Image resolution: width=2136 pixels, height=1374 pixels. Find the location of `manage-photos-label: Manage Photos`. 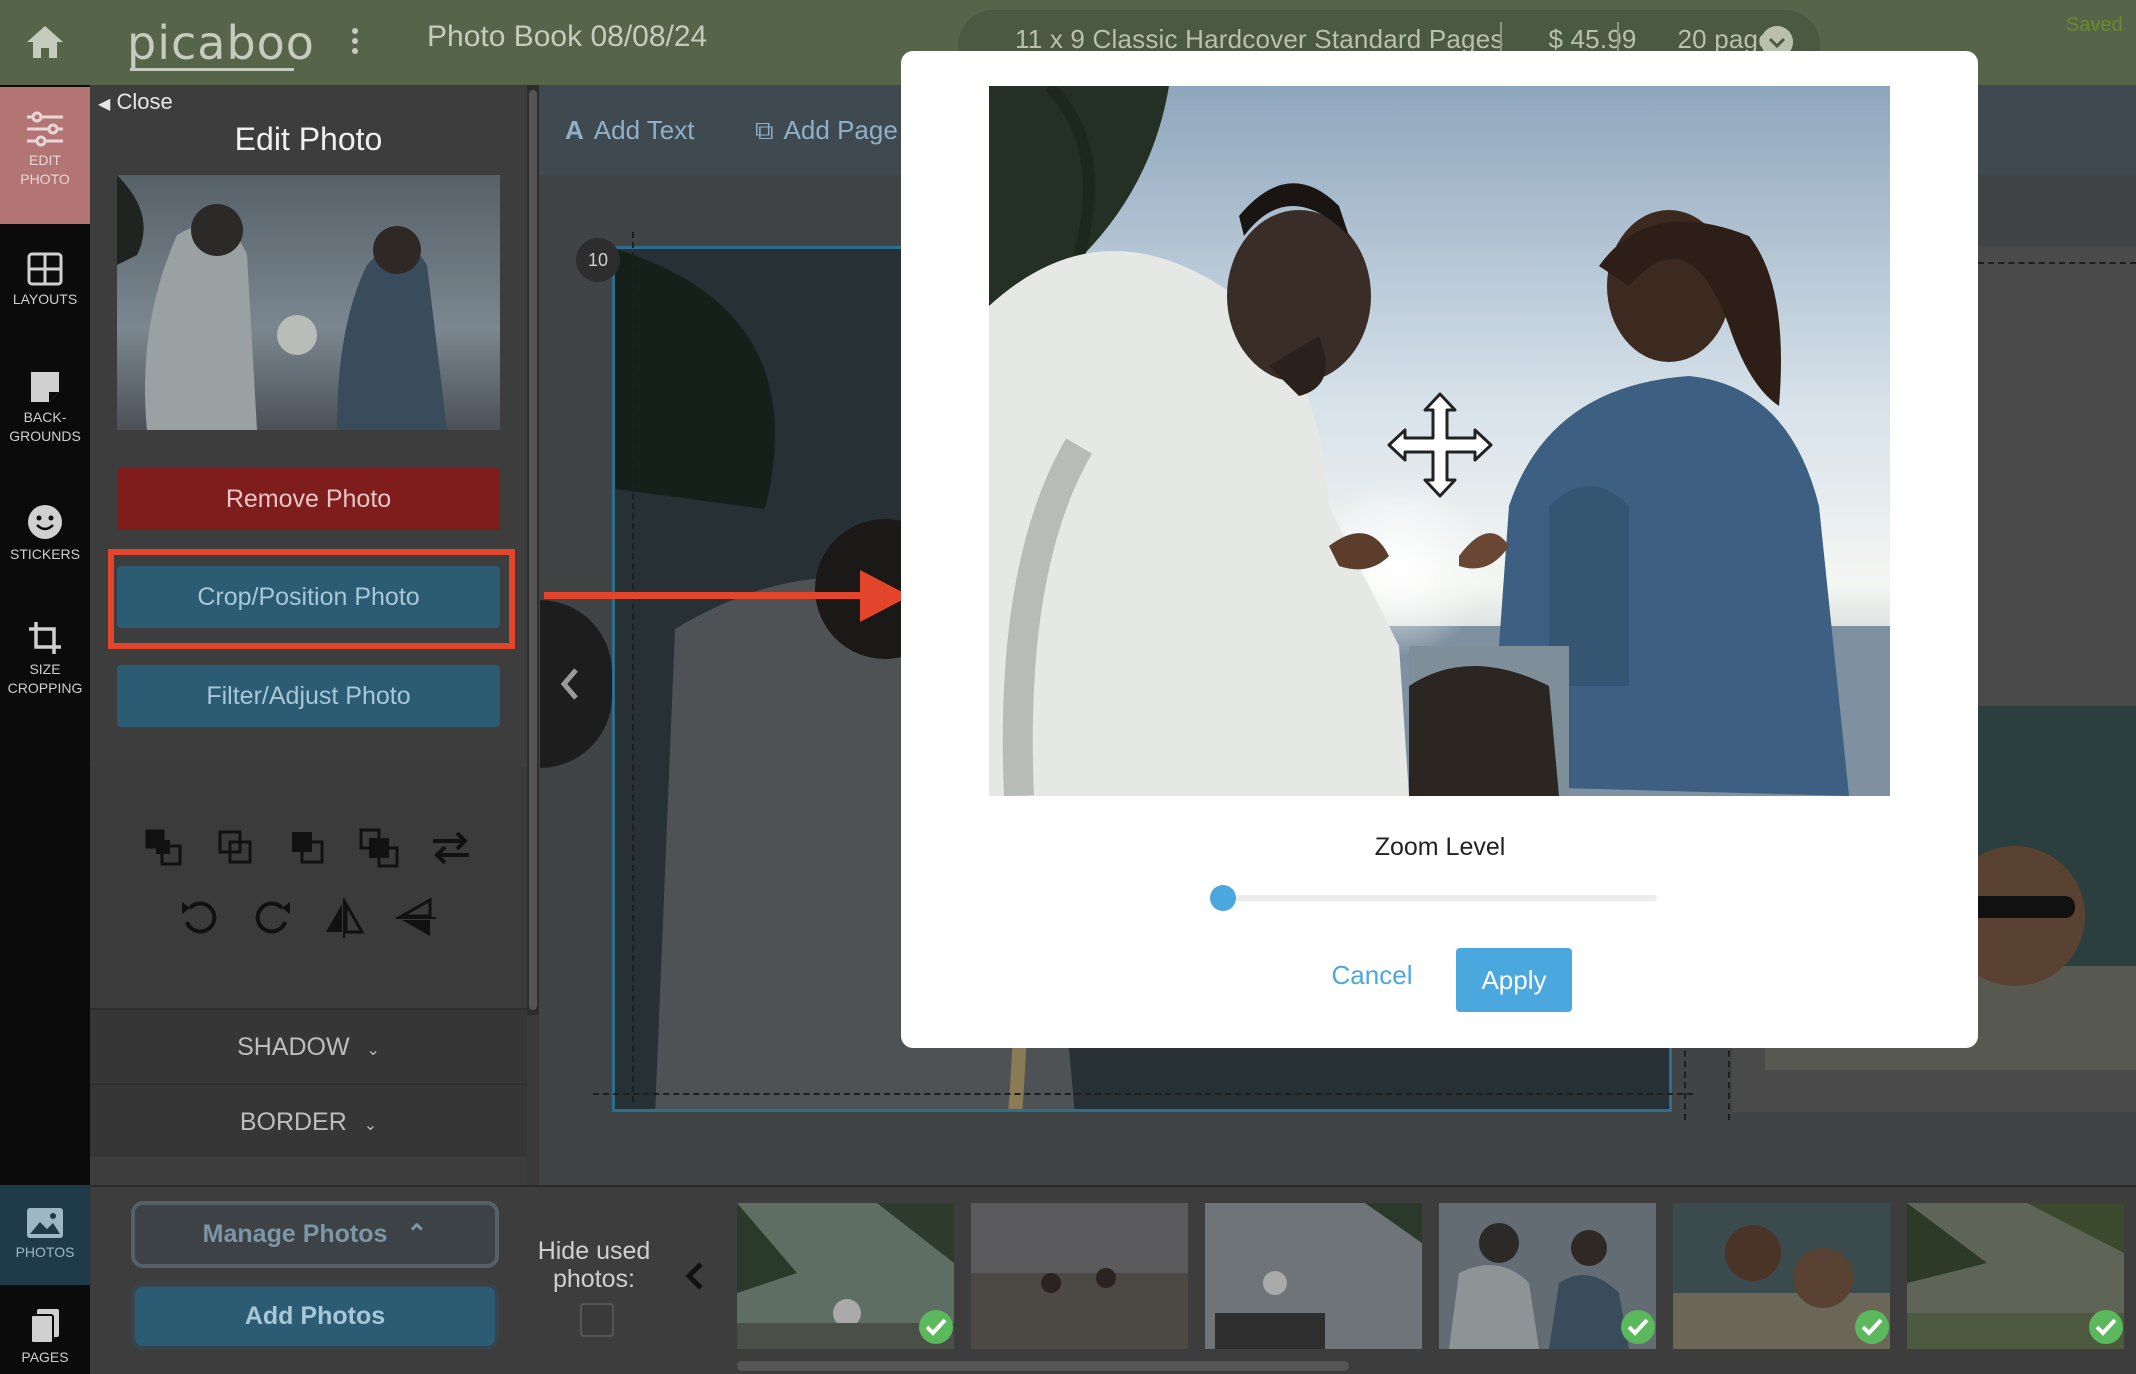

manage-photos-label: Manage Photos is located at coordinates (295, 1234).